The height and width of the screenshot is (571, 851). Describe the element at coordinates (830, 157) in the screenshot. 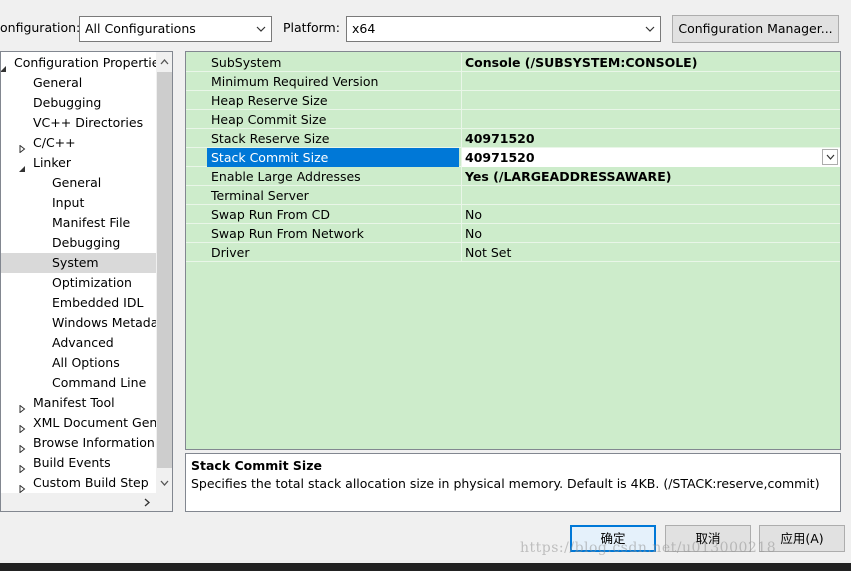

I see `chevron-down-icon` at that location.